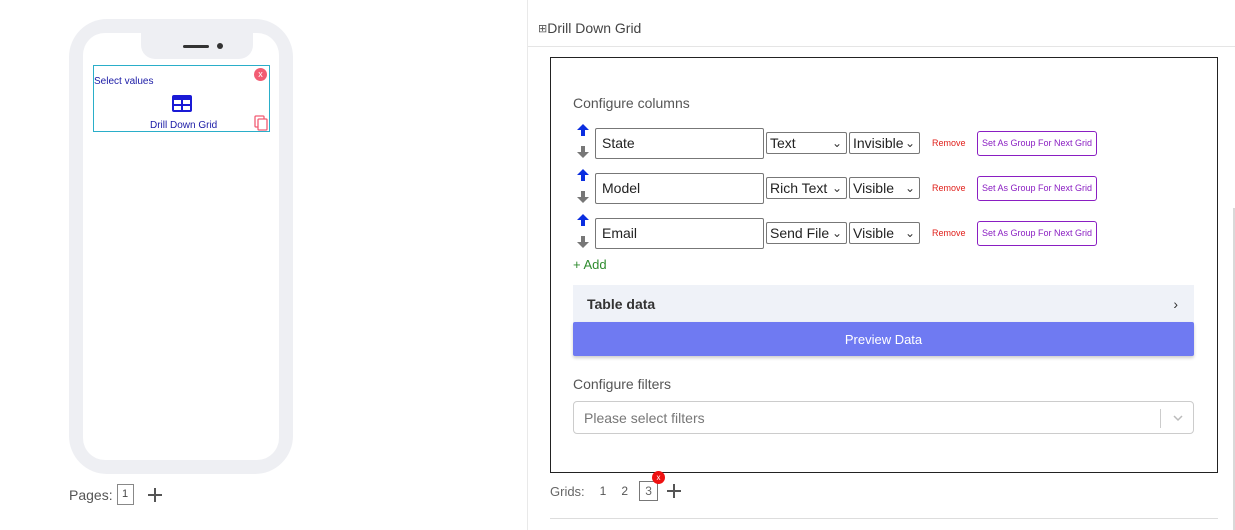 The height and width of the screenshot is (530, 1235). I want to click on preview-data-button: Preview Data, so click(883, 339).